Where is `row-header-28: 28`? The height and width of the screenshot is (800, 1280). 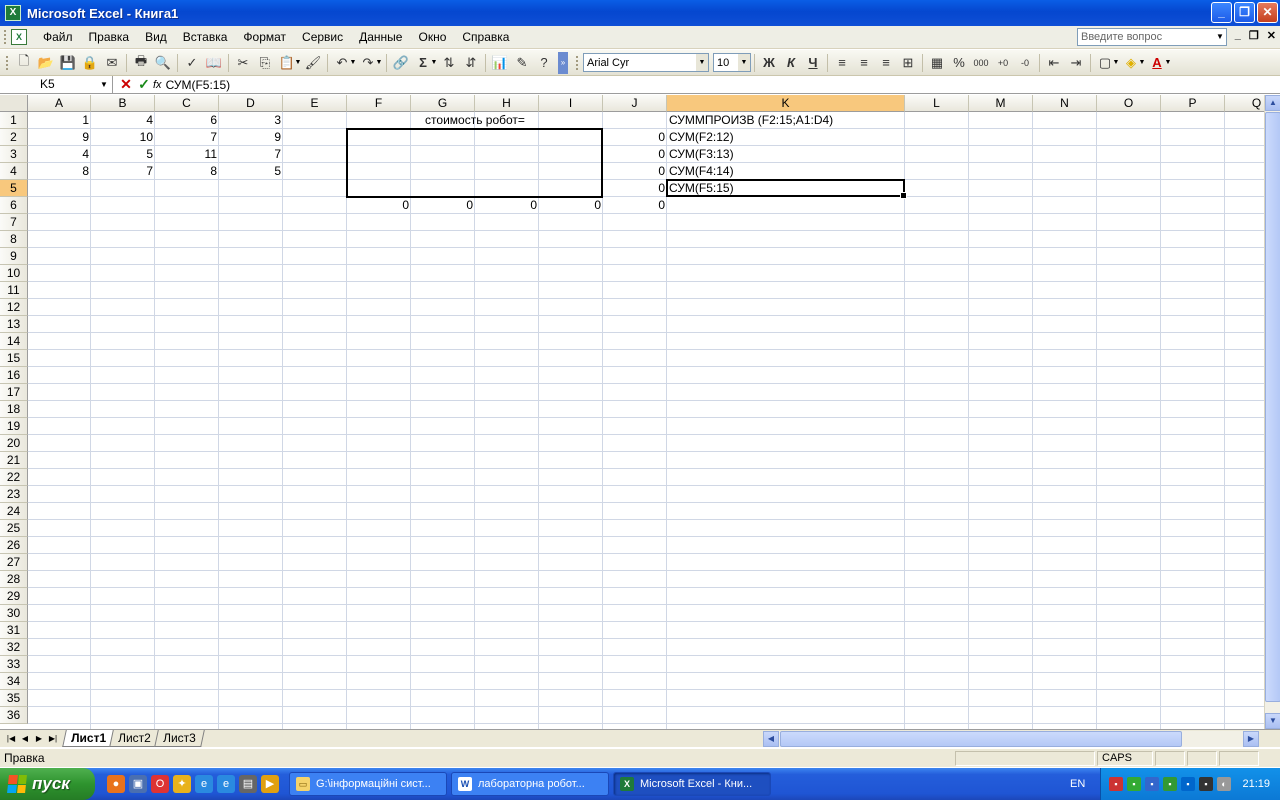
row-header-28: 28 is located at coordinates (14, 579).